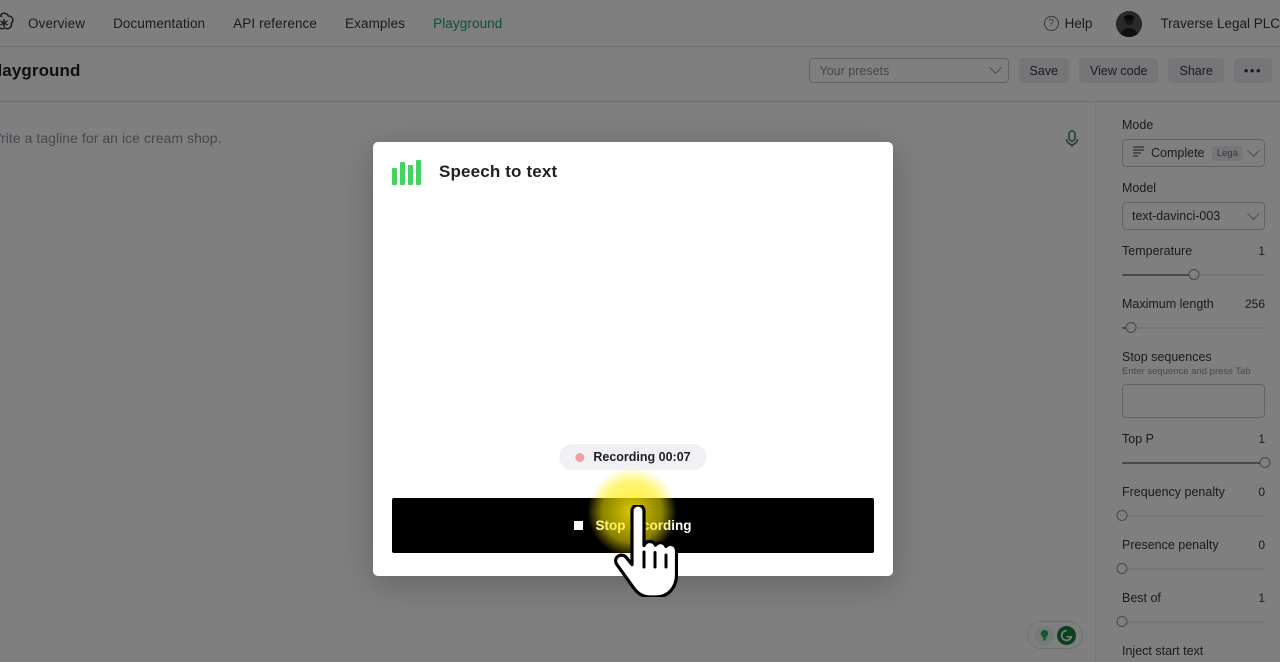 Image resolution: width=1280 pixels, height=662 pixels. What do you see at coordinates (579, 525) in the screenshot?
I see `stop-square-icon` at bounding box center [579, 525].